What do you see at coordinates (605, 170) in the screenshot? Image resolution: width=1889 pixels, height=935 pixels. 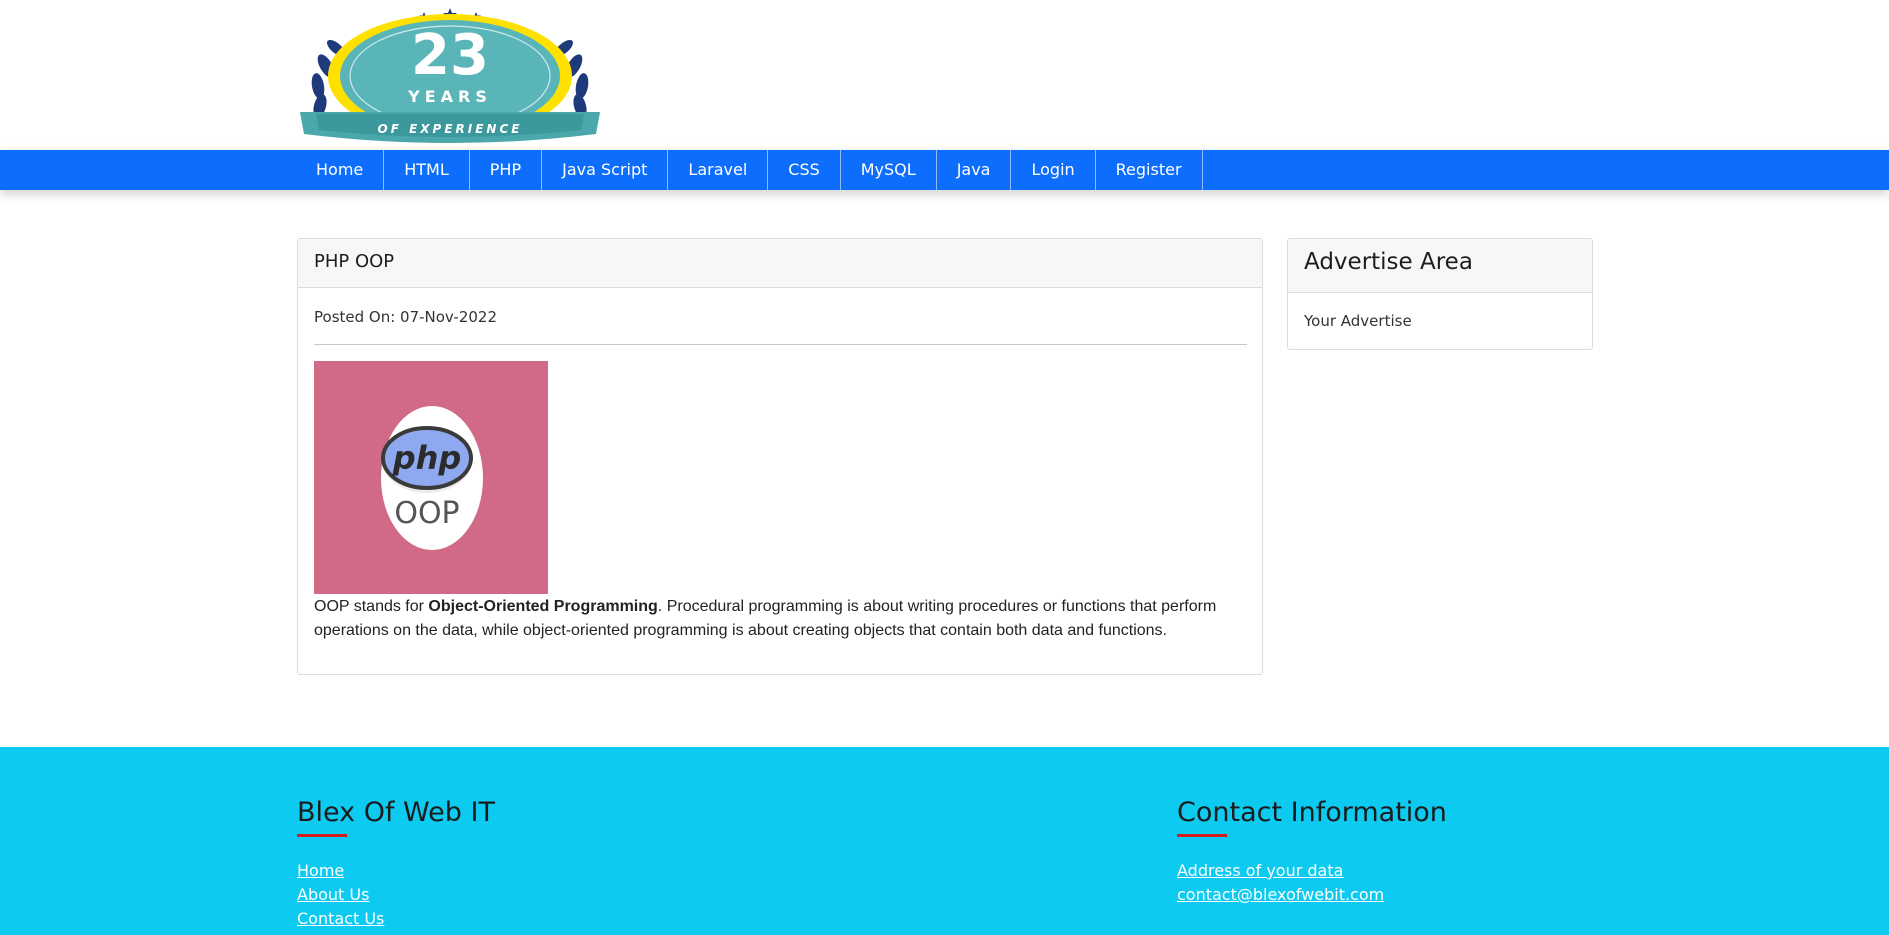 I see `nav-javascript: Java Script` at bounding box center [605, 170].